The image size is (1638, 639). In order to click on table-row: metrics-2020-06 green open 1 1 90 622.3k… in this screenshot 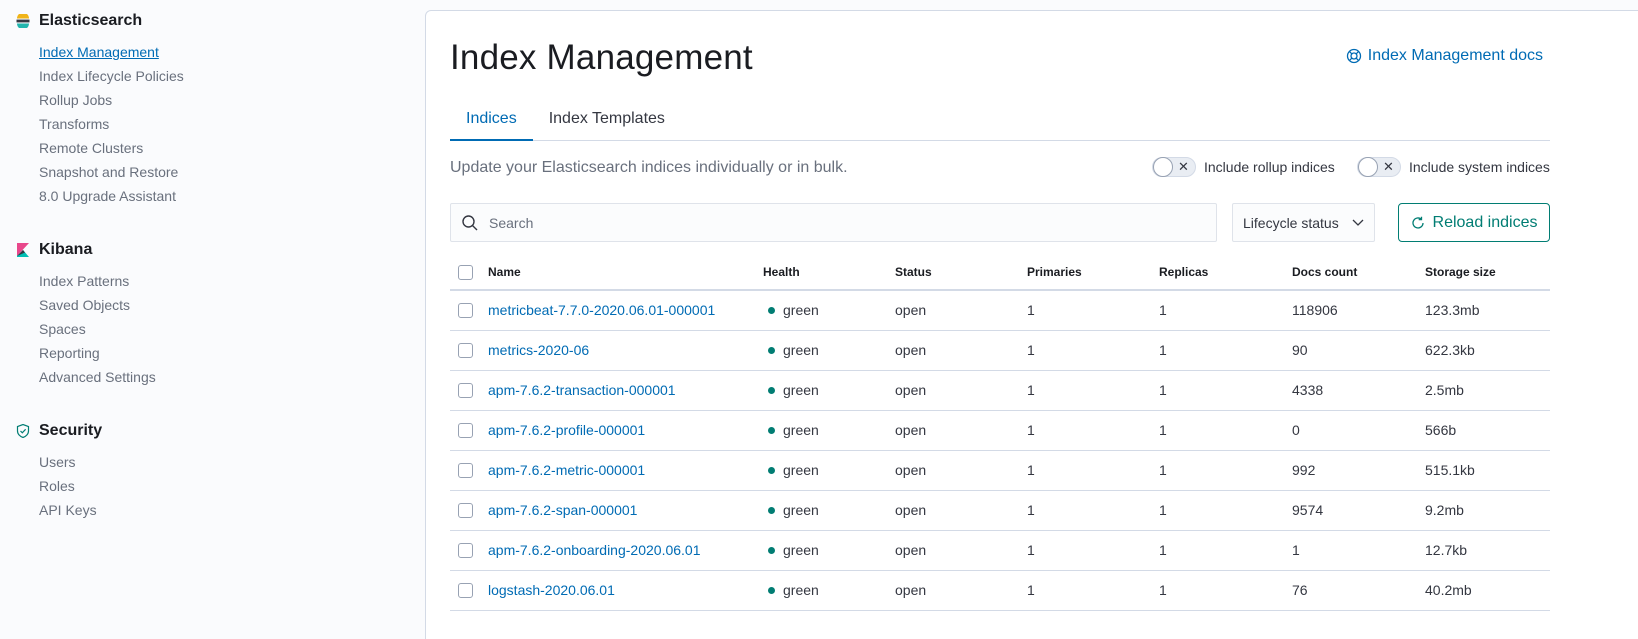, I will do `click(1000, 350)`.